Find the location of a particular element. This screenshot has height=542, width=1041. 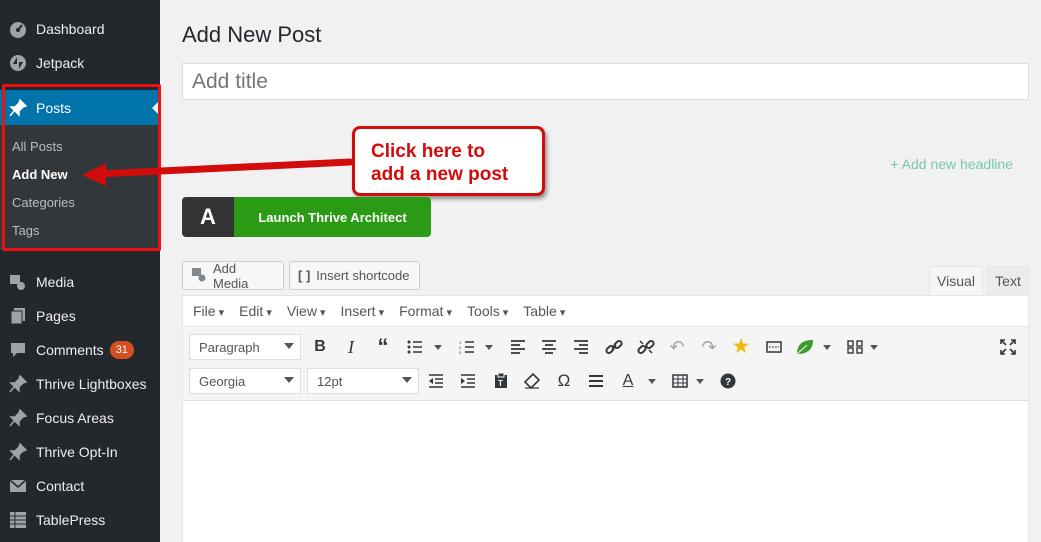

sidebar-item-label: TablePress is located at coordinates (71, 520).